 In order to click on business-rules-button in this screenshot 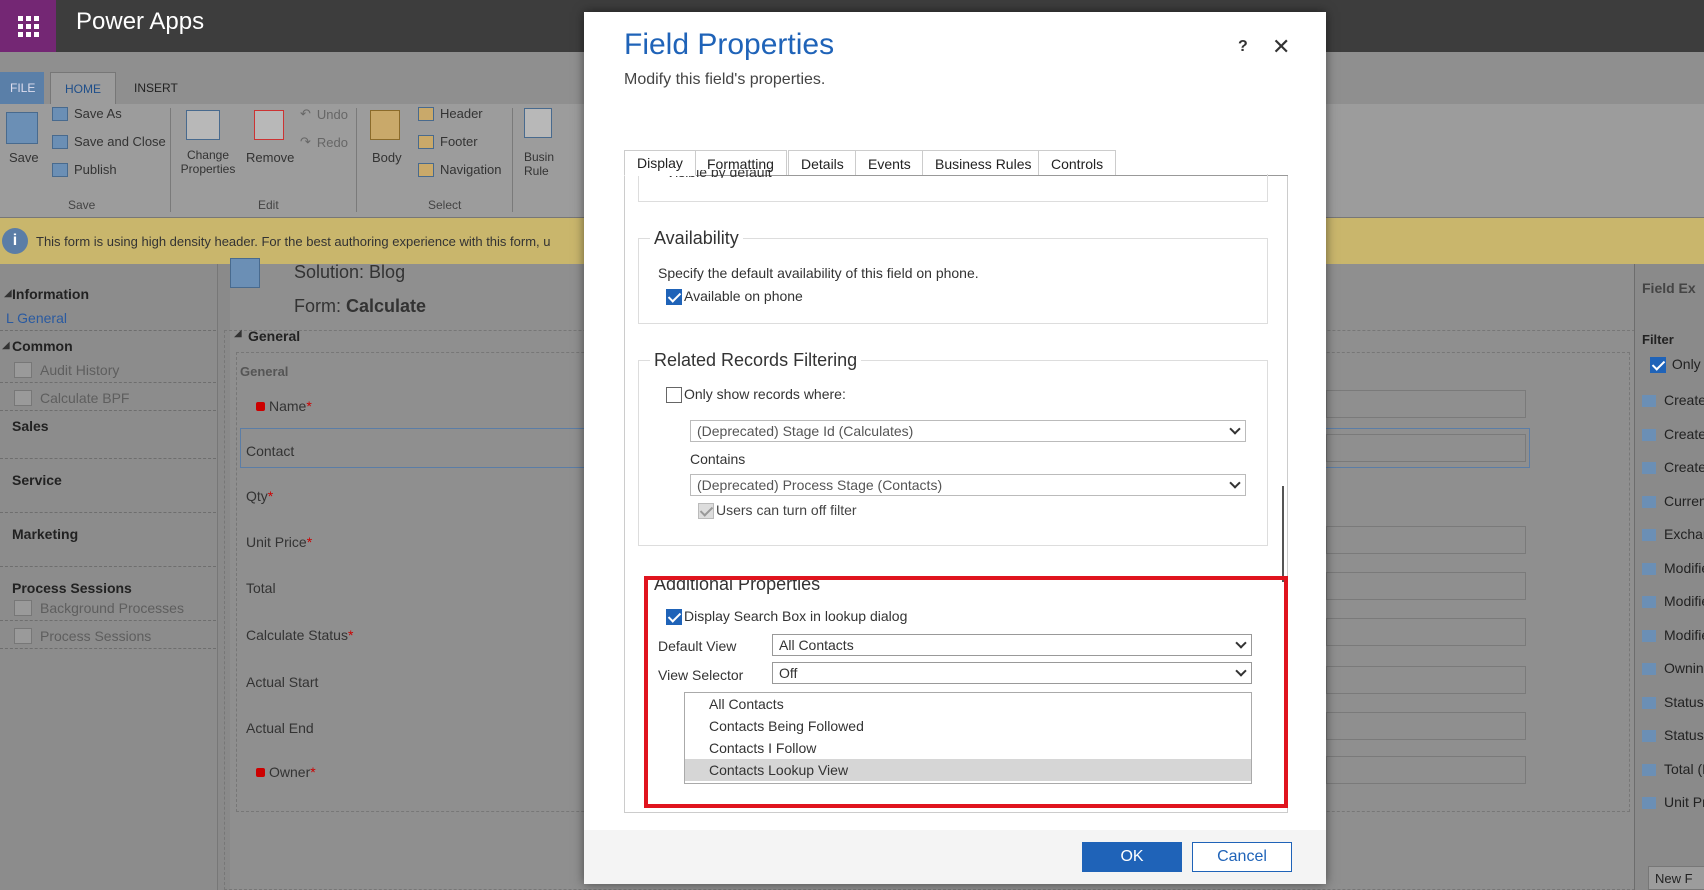, I will do `click(539, 125)`.